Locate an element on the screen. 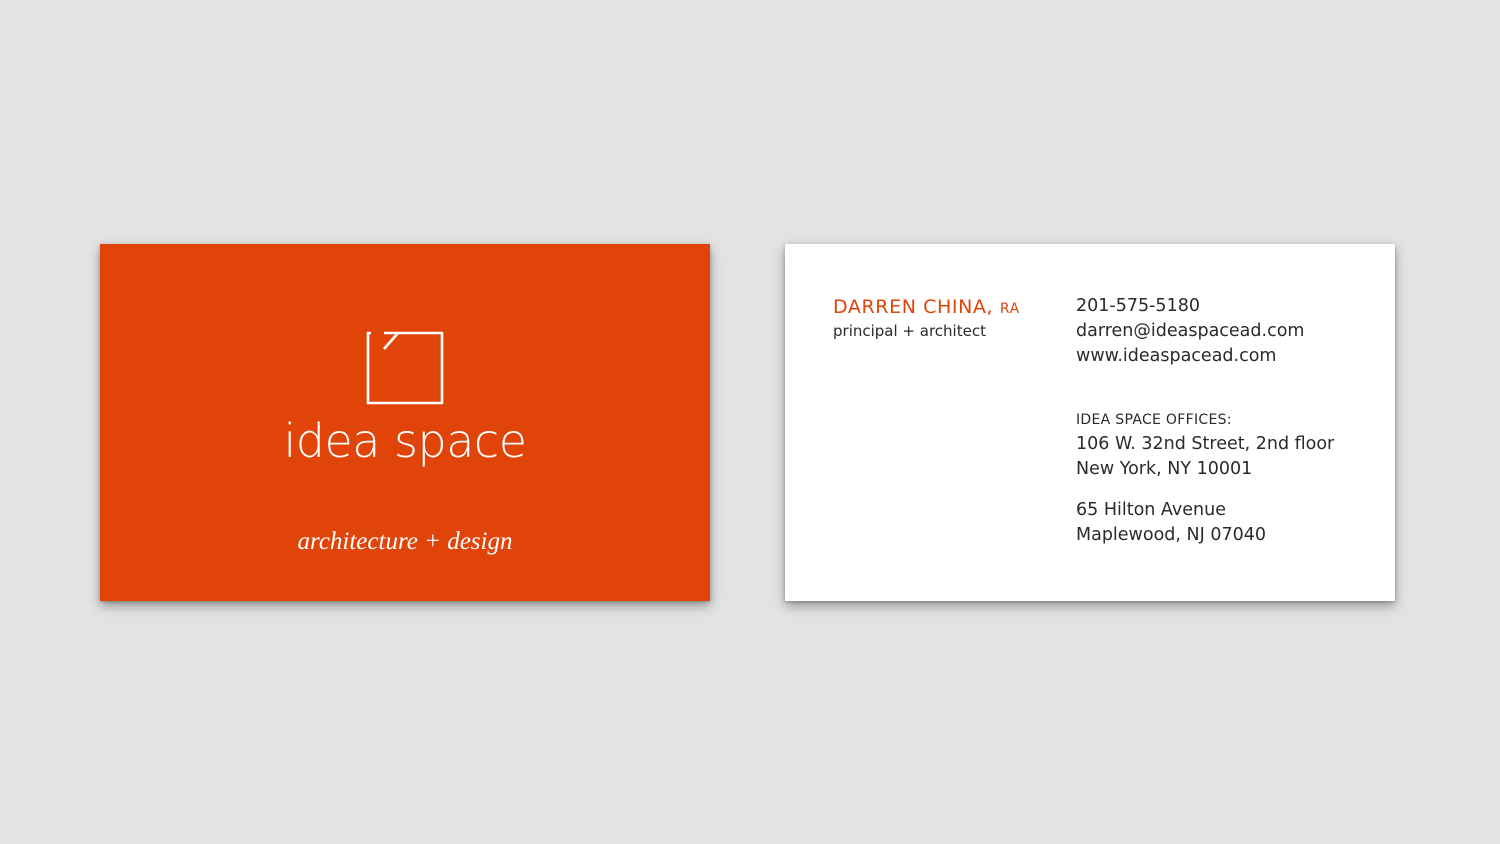 This screenshot has width=1500, height=844. brand-name: idea space is located at coordinates (405, 441).